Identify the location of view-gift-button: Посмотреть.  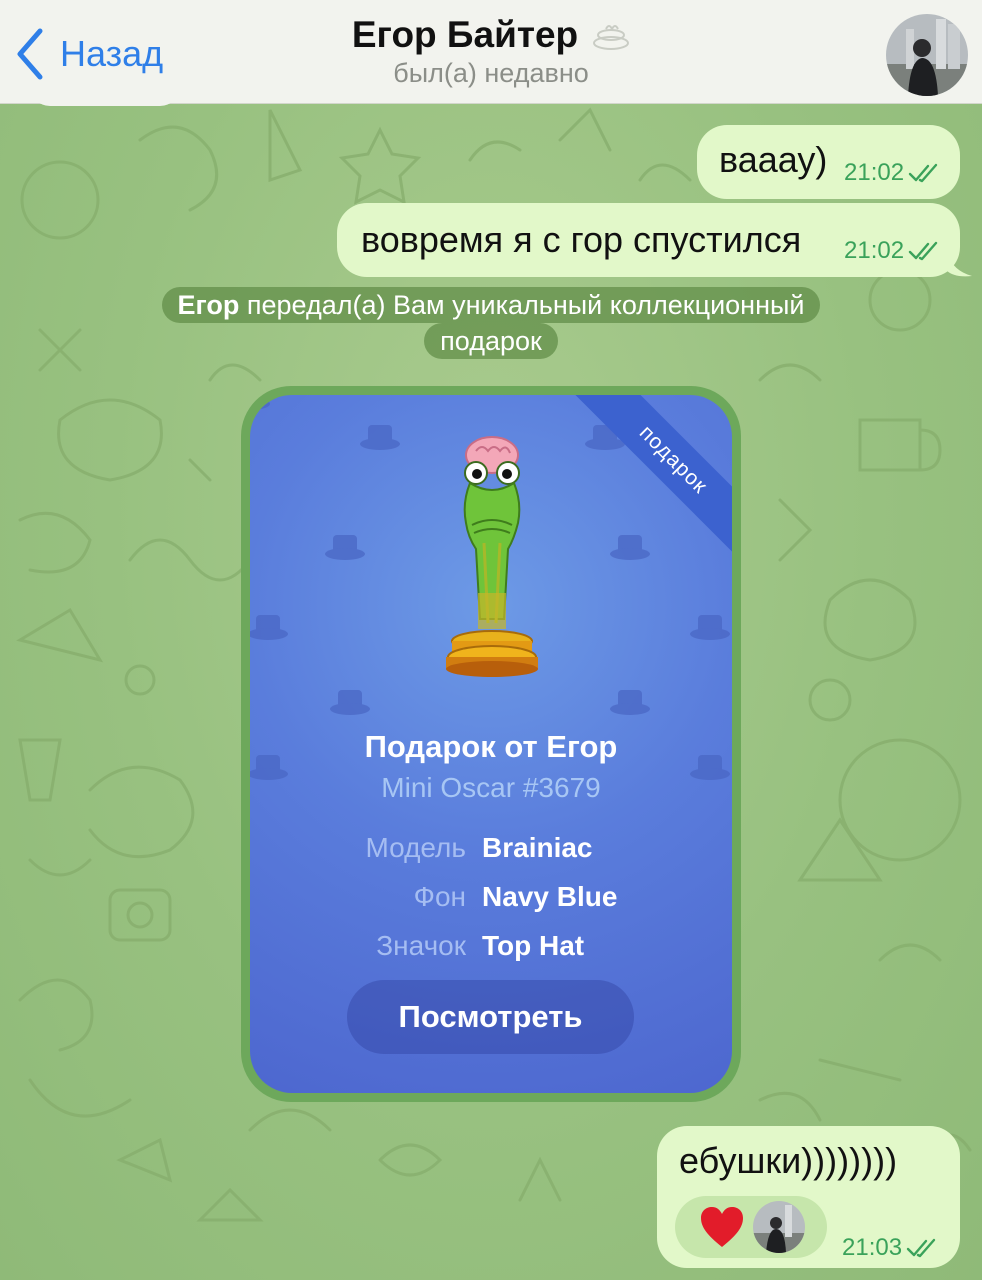
(490, 1017).